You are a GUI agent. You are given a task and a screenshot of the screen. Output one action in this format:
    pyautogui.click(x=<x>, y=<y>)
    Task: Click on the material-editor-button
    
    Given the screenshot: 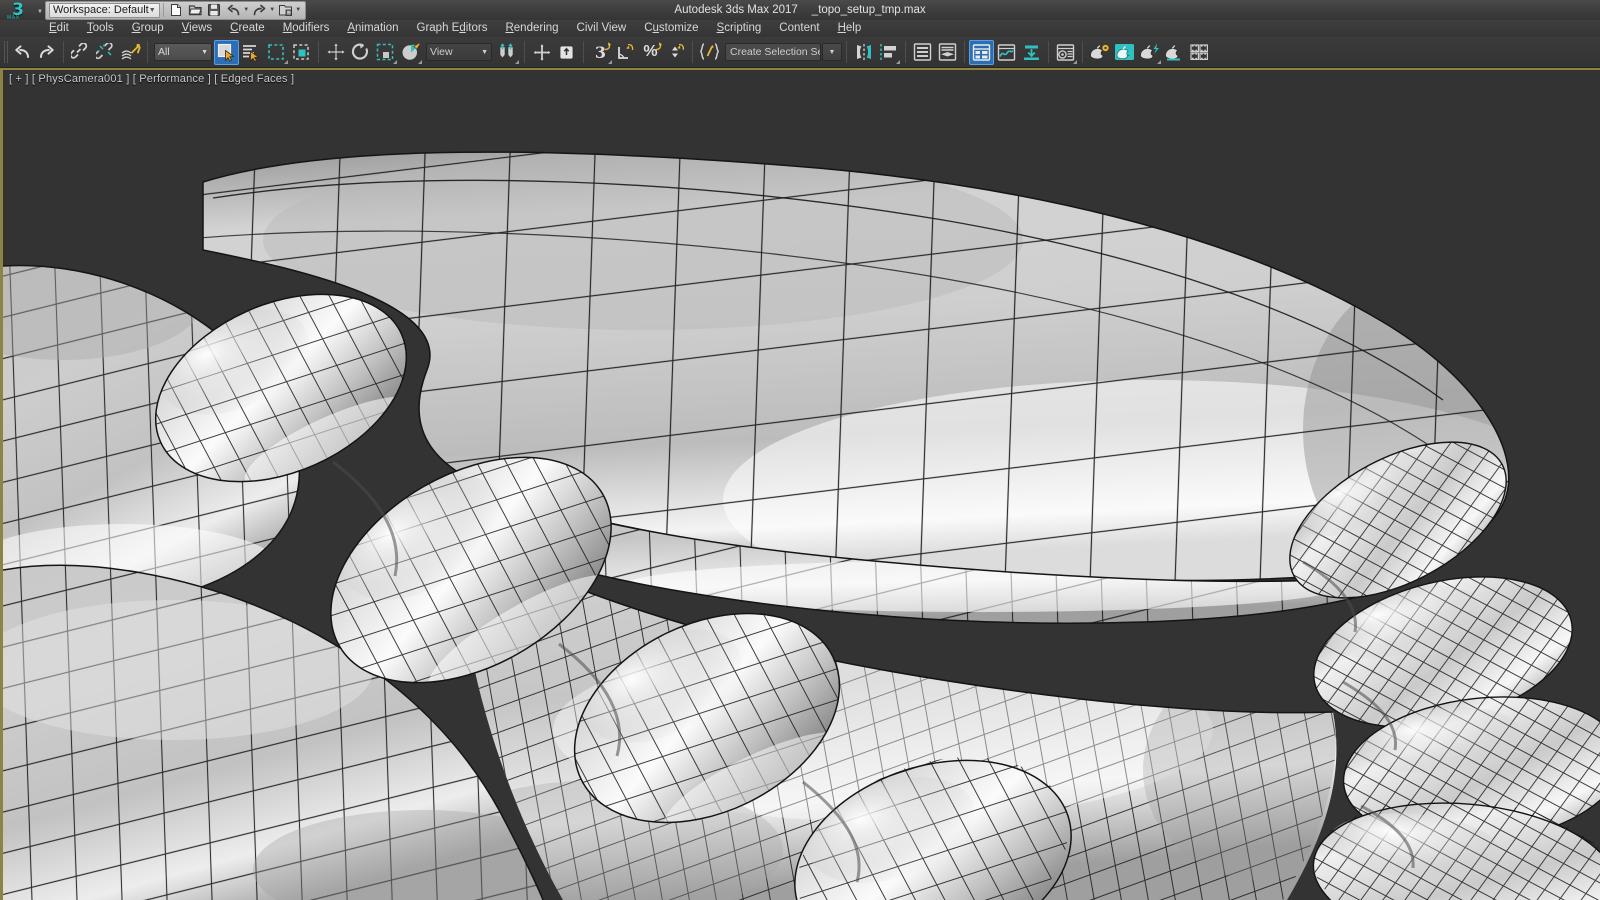 What is the action you would take?
    pyautogui.click(x=1065, y=52)
    